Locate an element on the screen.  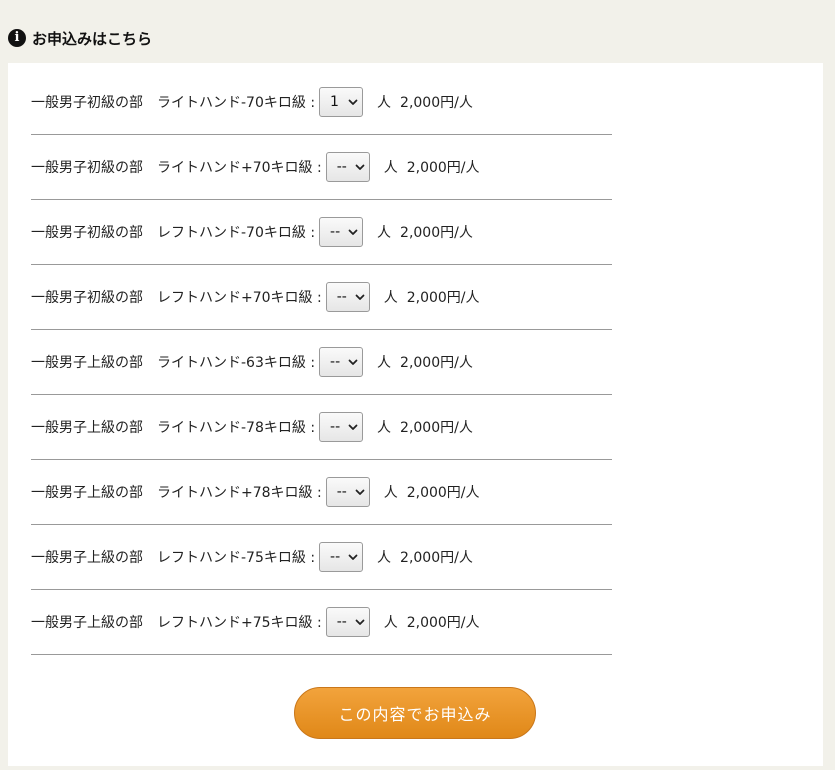
entry-row: 一般男子上級の部 レフトハンド-75キロ級 : -- 人 2,000円/人 is located at coordinates (321, 557).